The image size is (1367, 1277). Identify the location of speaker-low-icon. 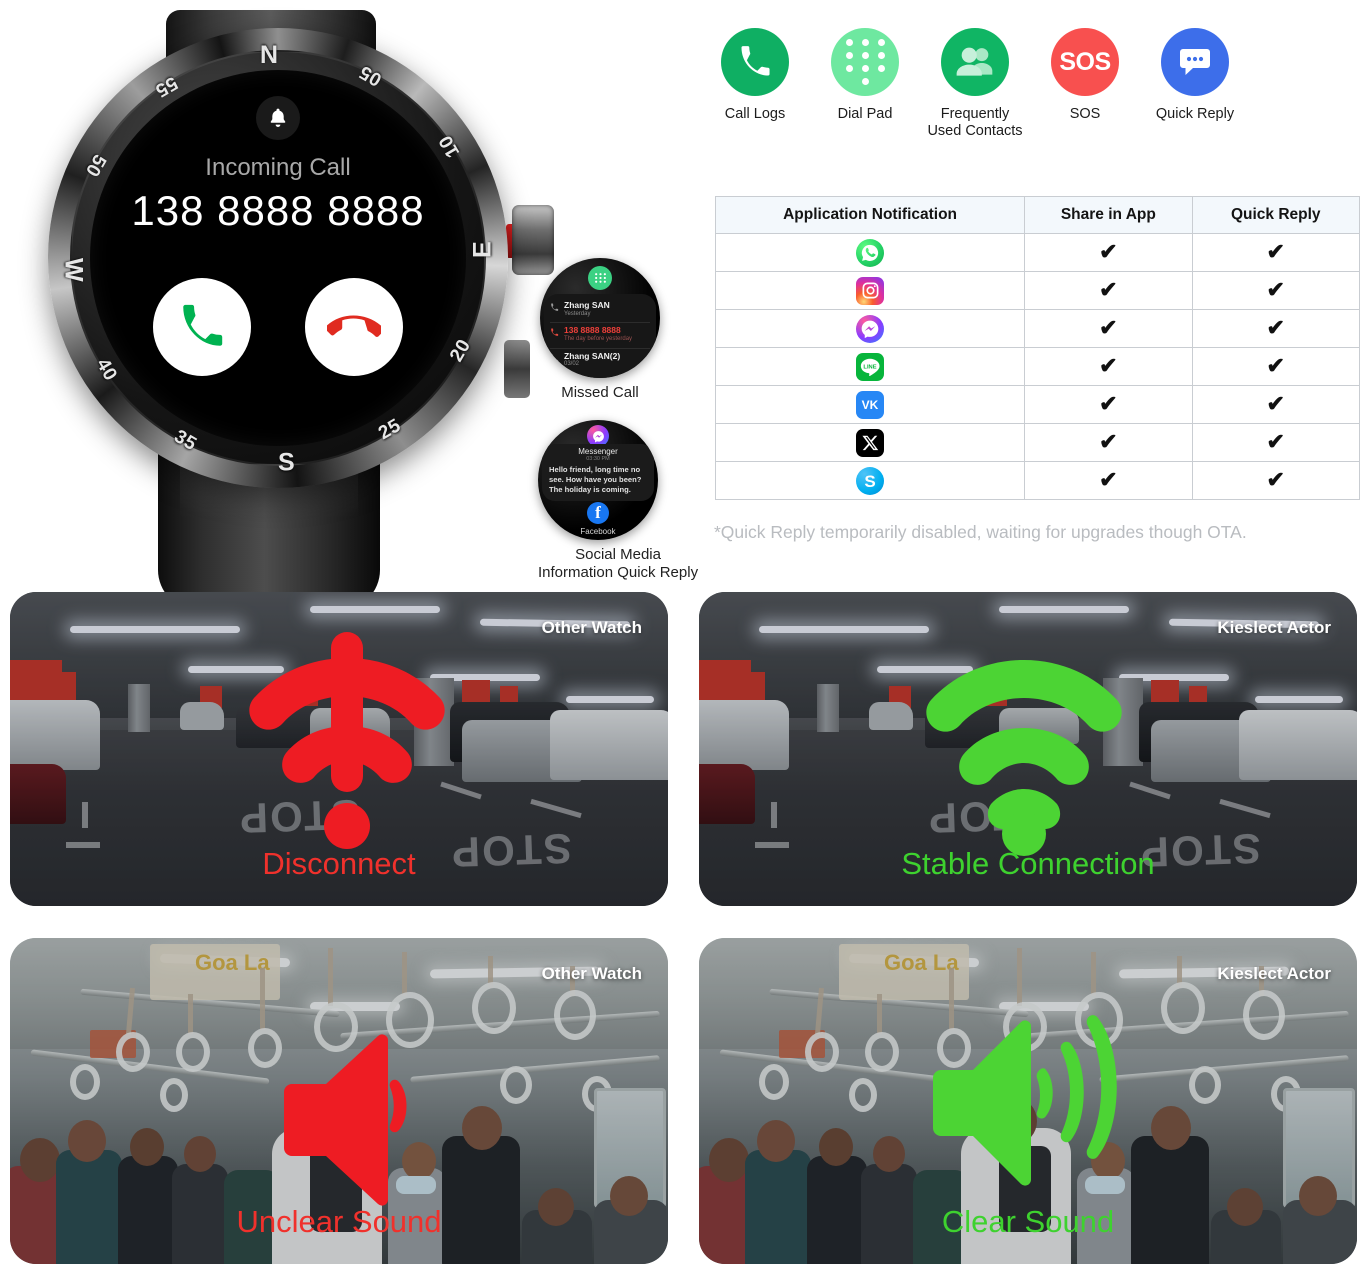
(345, 1120).